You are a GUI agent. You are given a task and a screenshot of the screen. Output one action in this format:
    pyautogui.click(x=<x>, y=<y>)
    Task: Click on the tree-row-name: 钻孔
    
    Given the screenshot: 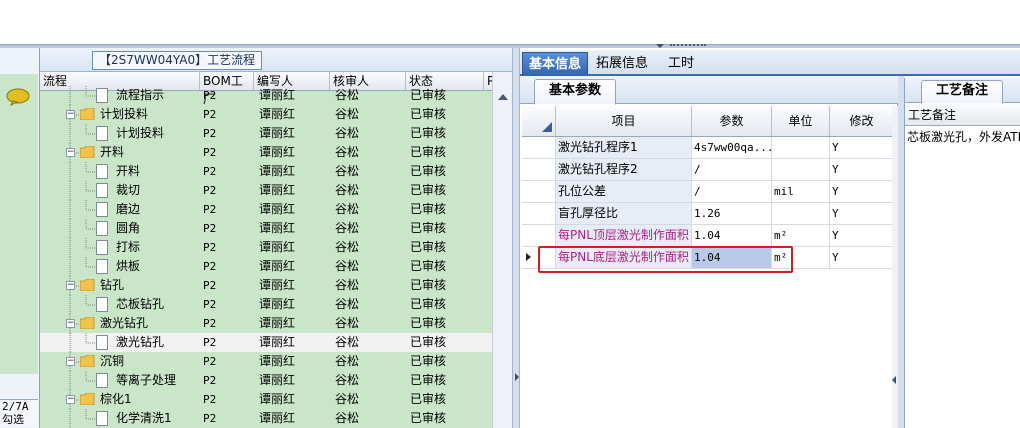 What is the action you would take?
    pyautogui.click(x=112, y=285)
    